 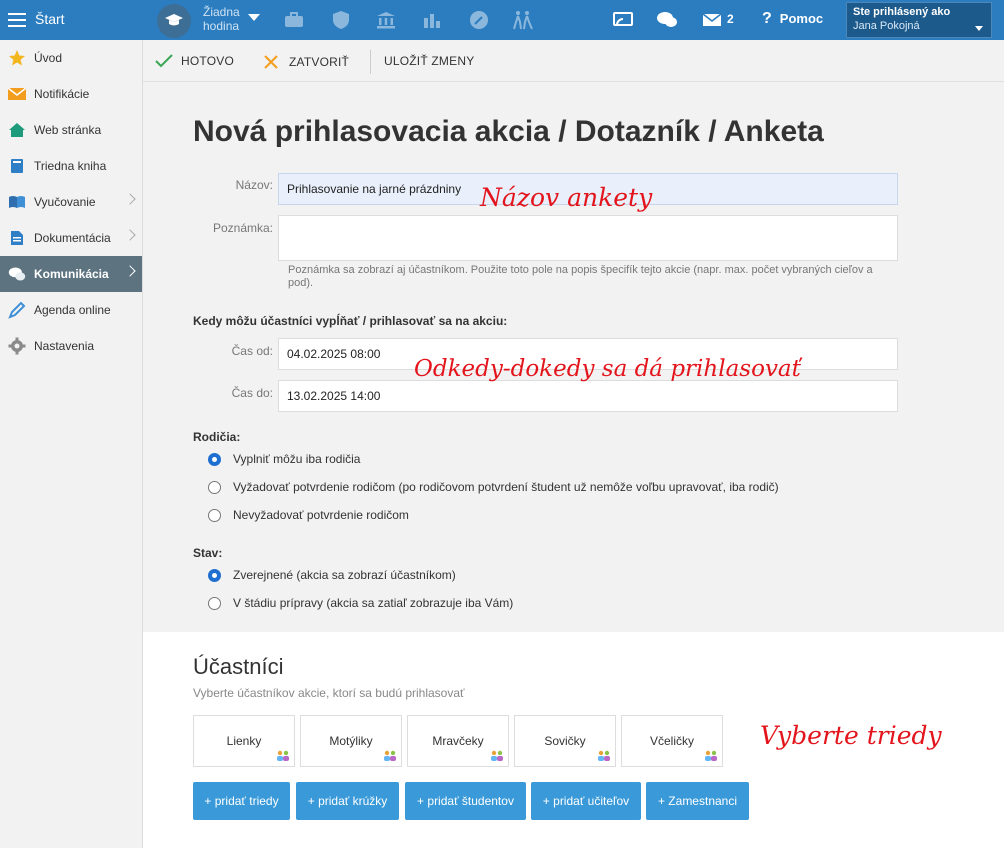 What do you see at coordinates (801, 18) in the screenshot?
I see `help-label: Pomoc` at bounding box center [801, 18].